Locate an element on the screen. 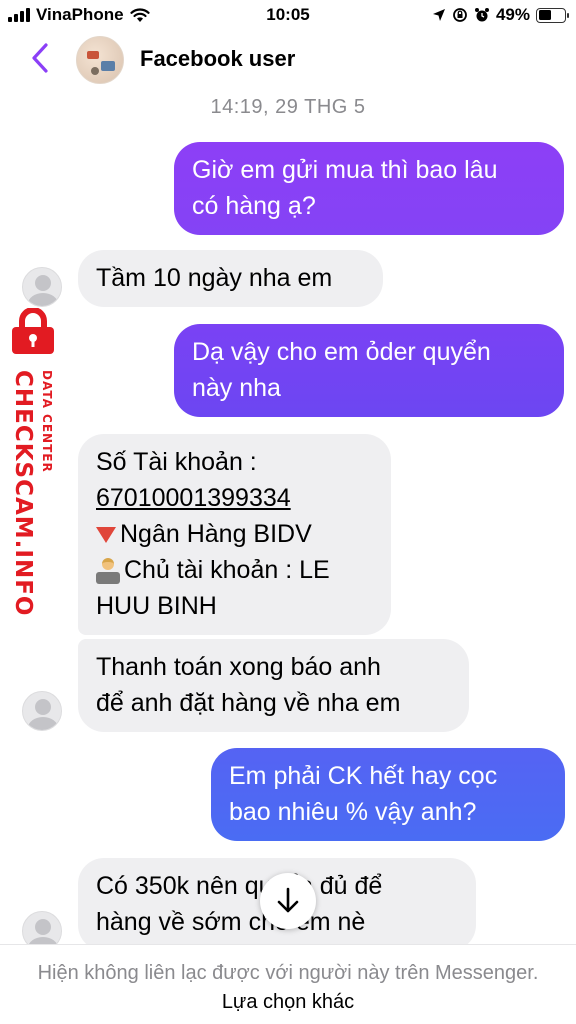 The image size is (576, 1024). contact-avatar is located at coordinates (100, 60).